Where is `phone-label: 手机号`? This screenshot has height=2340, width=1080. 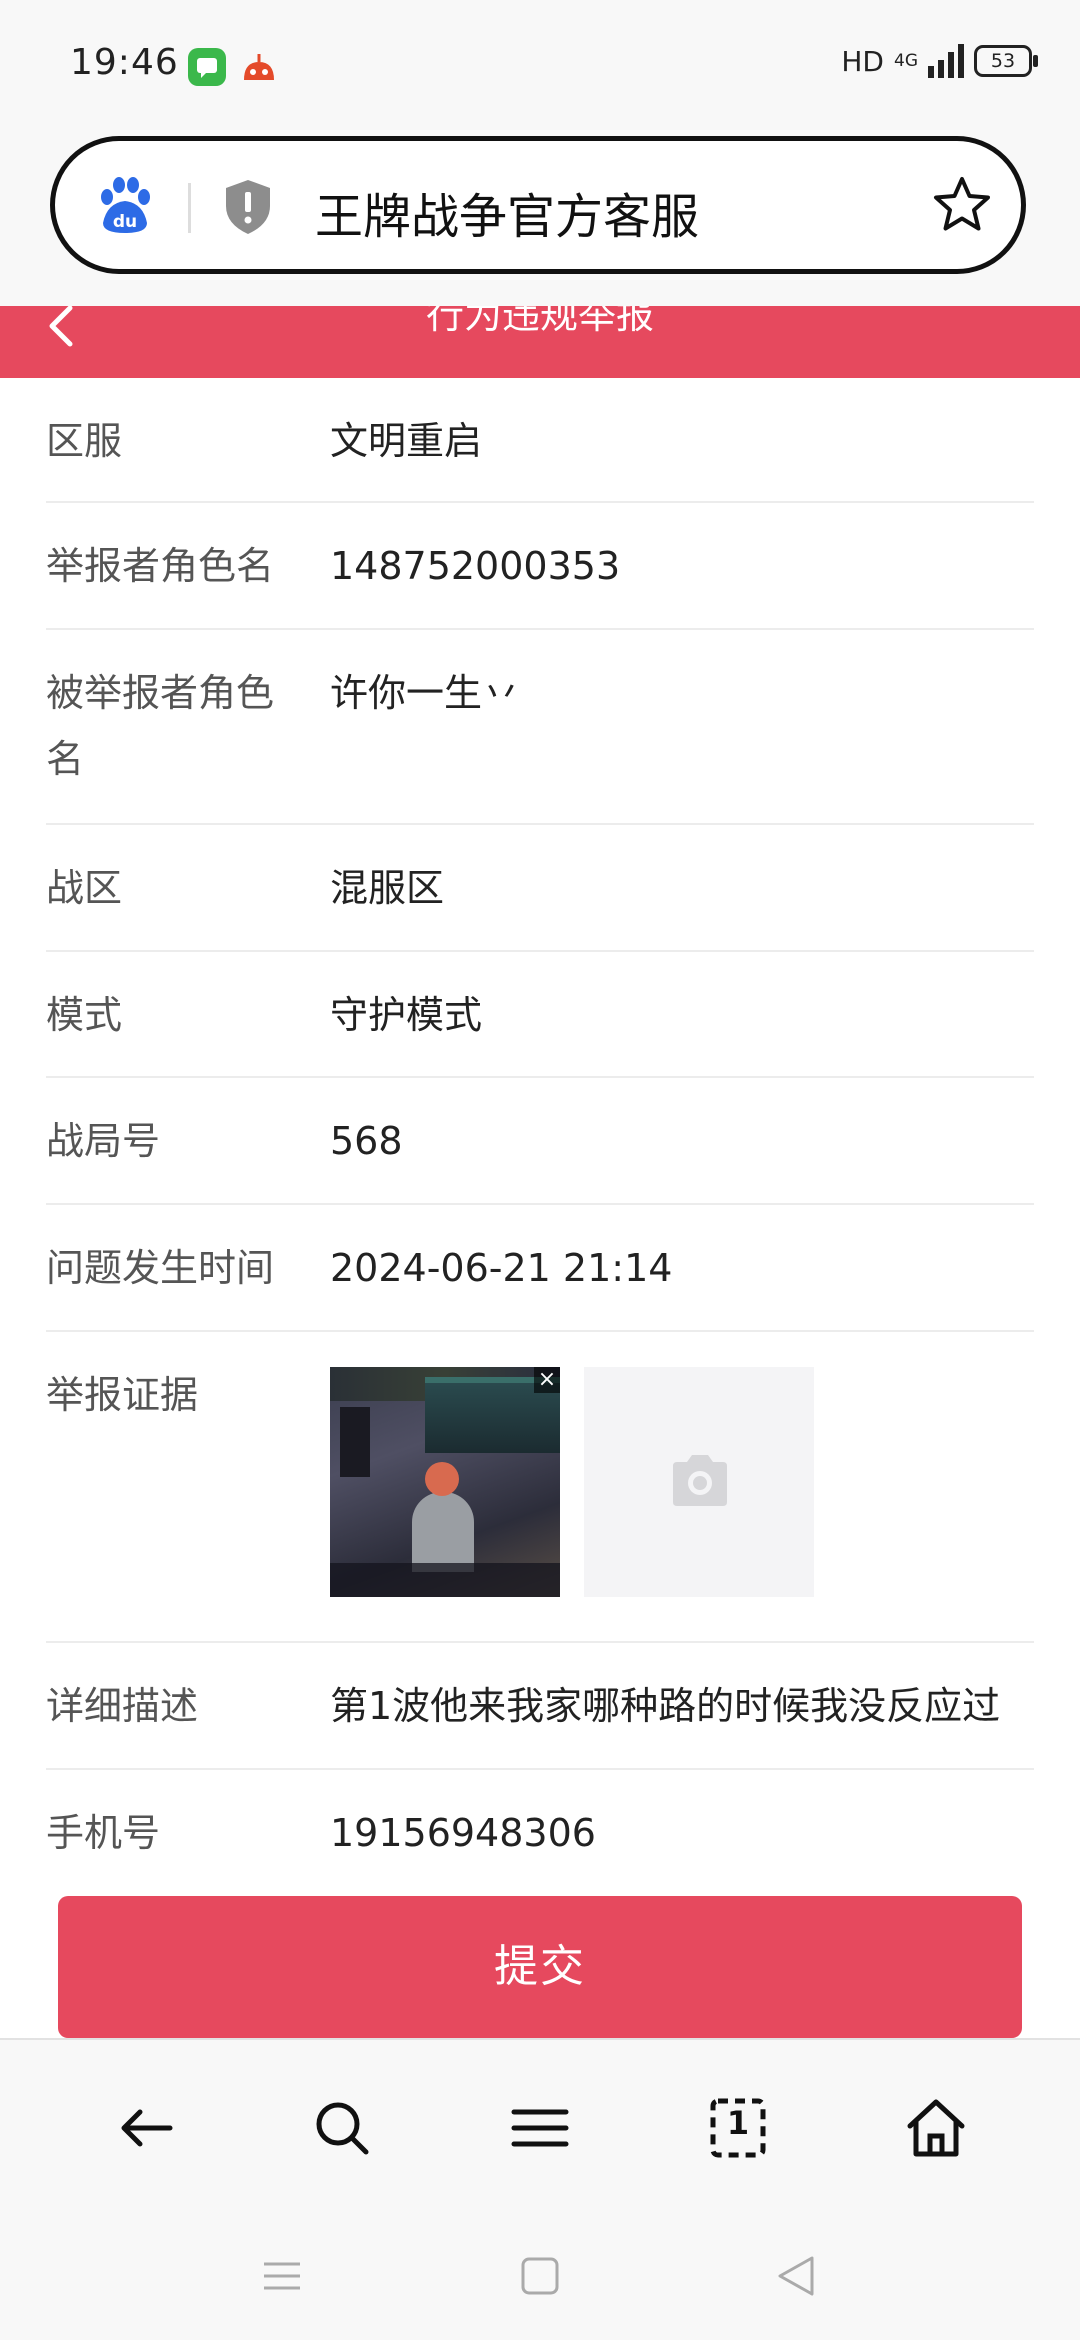
phone-label: 手机号 is located at coordinates (103, 1833).